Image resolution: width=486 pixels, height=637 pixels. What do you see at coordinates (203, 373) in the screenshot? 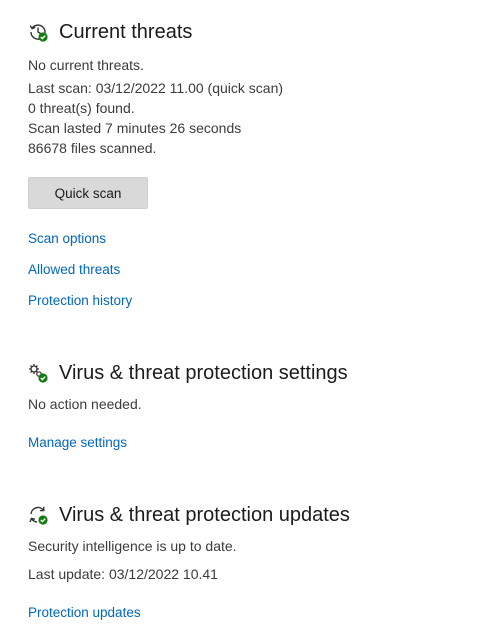
I see `settings-title: Virus & threat protection settings` at bounding box center [203, 373].